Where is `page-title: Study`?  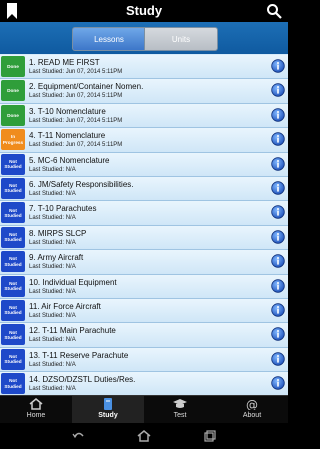 page-title: Study is located at coordinates (144, 10).